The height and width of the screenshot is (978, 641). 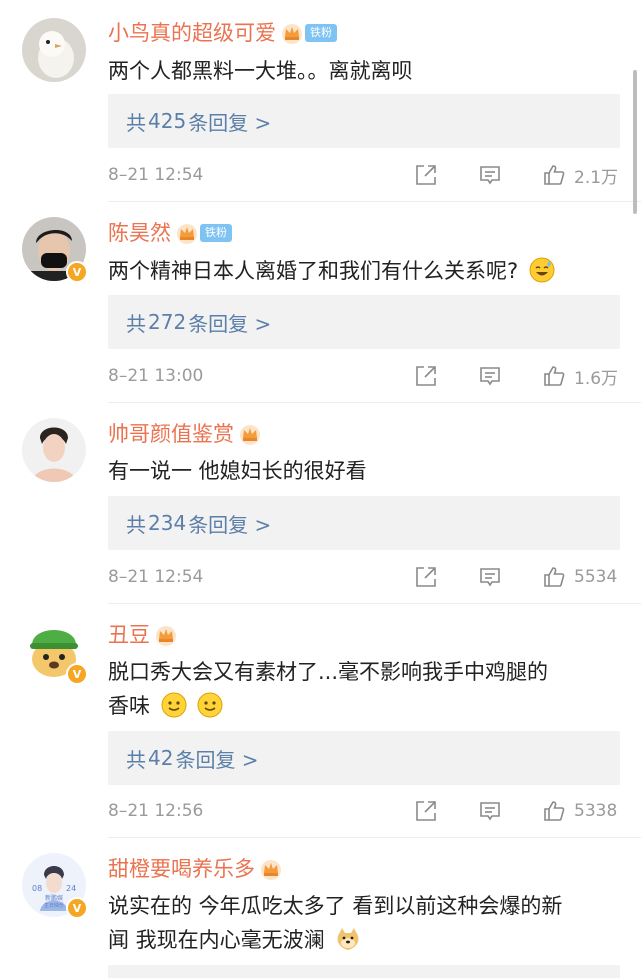 What do you see at coordinates (139, 233) in the screenshot?
I see `username: 陈昊然` at bounding box center [139, 233].